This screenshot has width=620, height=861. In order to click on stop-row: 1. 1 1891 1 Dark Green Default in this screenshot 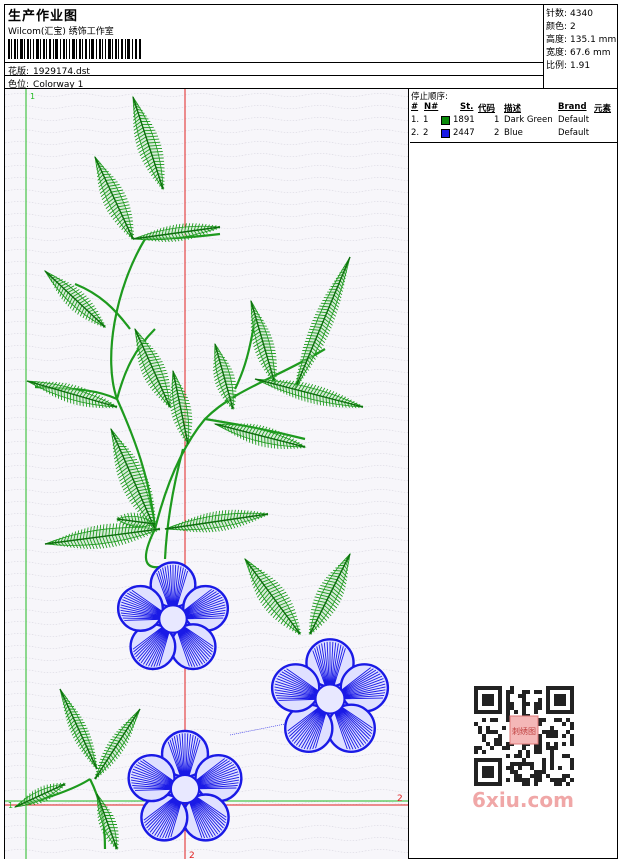, I will do `click(513, 121)`.